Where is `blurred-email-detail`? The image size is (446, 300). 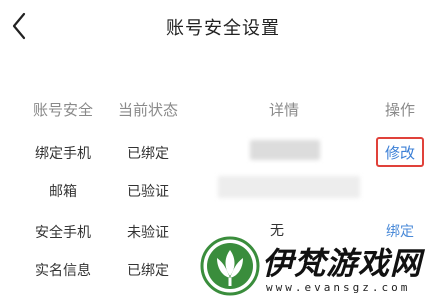 blurred-email-detail is located at coordinates (289, 187).